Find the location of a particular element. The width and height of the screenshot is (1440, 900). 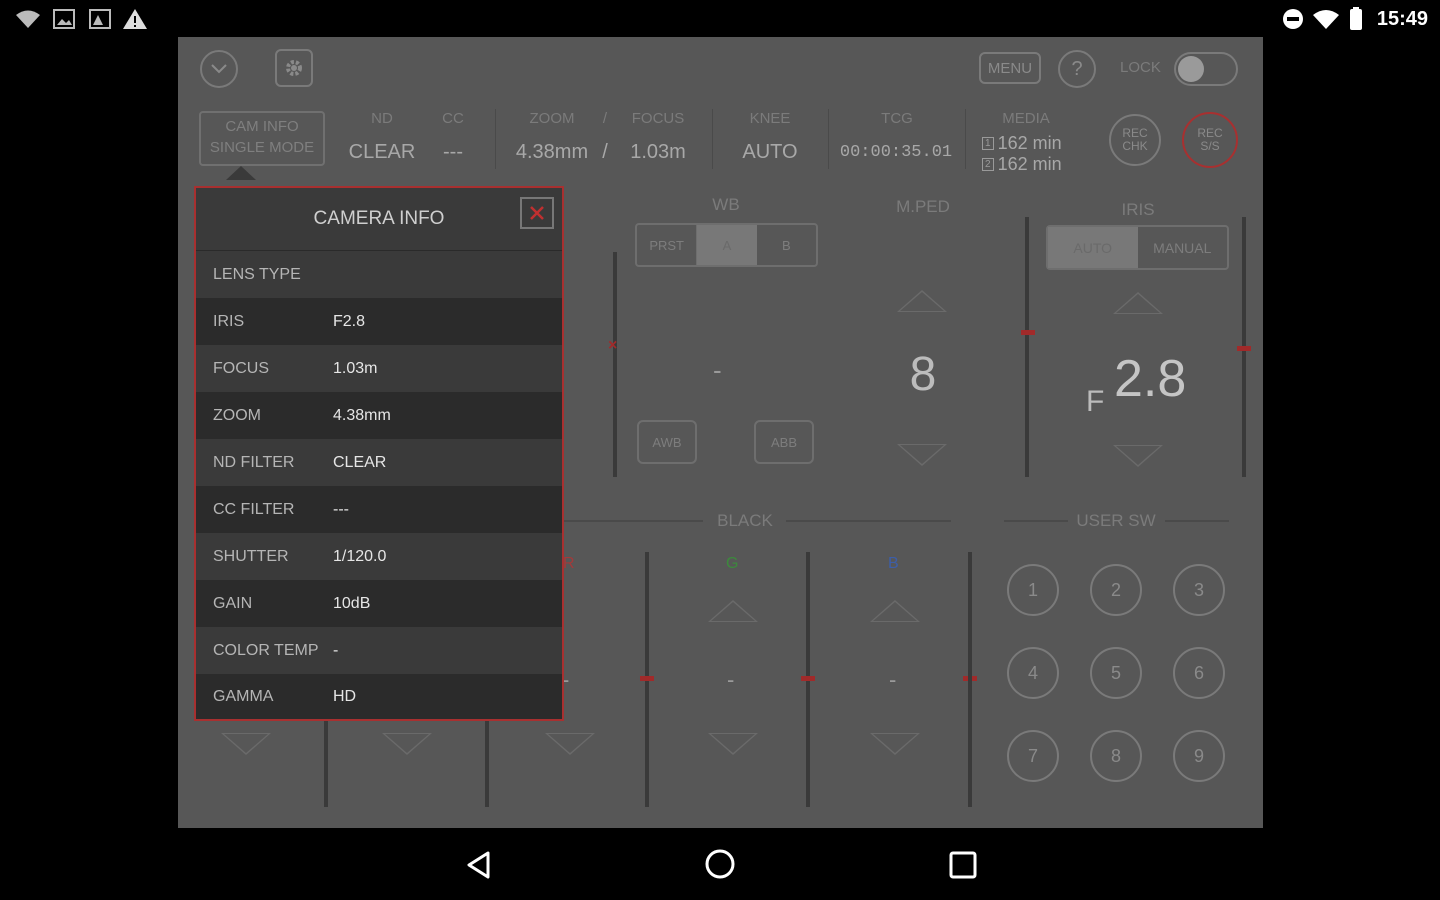

usersw-divider-left is located at coordinates (1036, 521).